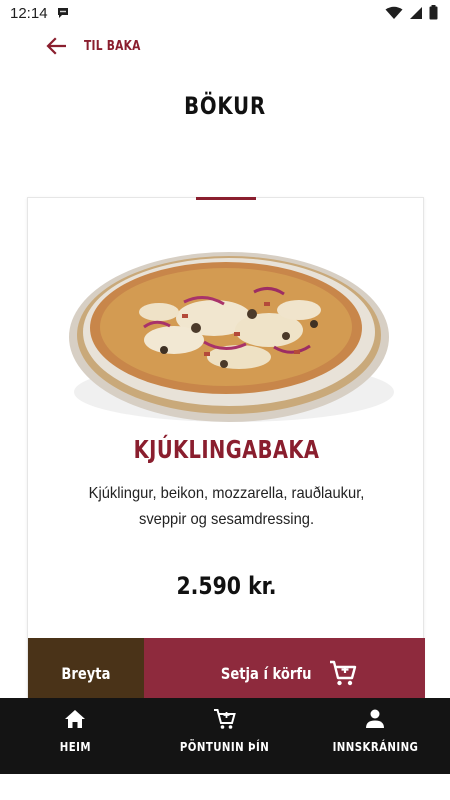 Image resolution: width=450 pixels, height=800 pixels. I want to click on page-title: BÖKUR, so click(225, 106).